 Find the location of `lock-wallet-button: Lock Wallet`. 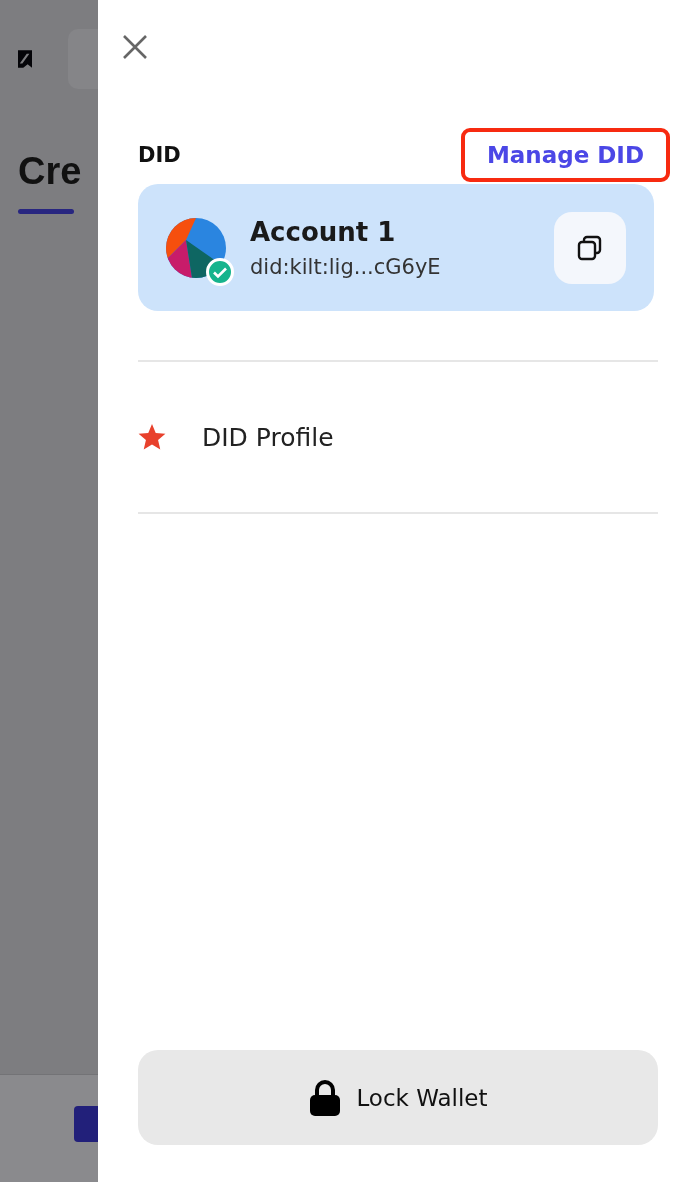

lock-wallet-button: Lock Wallet is located at coordinates (398, 1097).